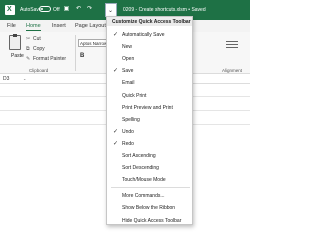 Image resolution: width=320 pixels, height=240 pixels. I want to click on menu-item-label: Print Preview and Print, so click(147, 107).